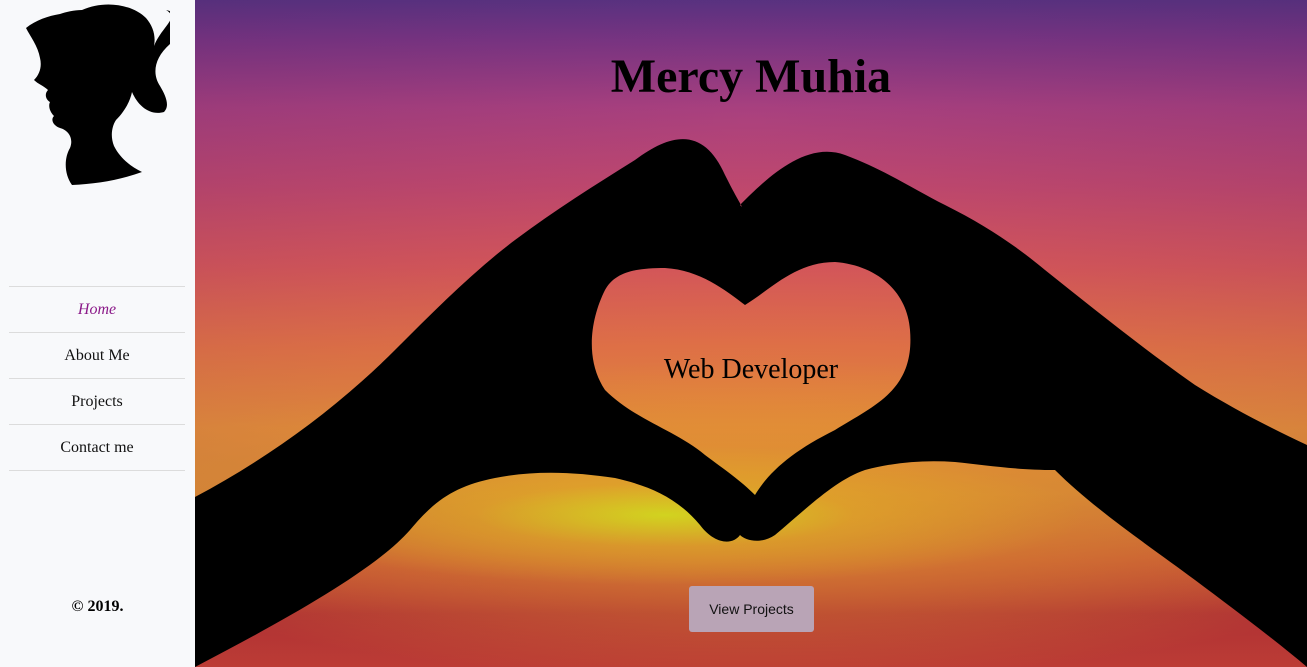 This screenshot has width=1307, height=667. I want to click on nav-item-projects: Projects, so click(97, 402).